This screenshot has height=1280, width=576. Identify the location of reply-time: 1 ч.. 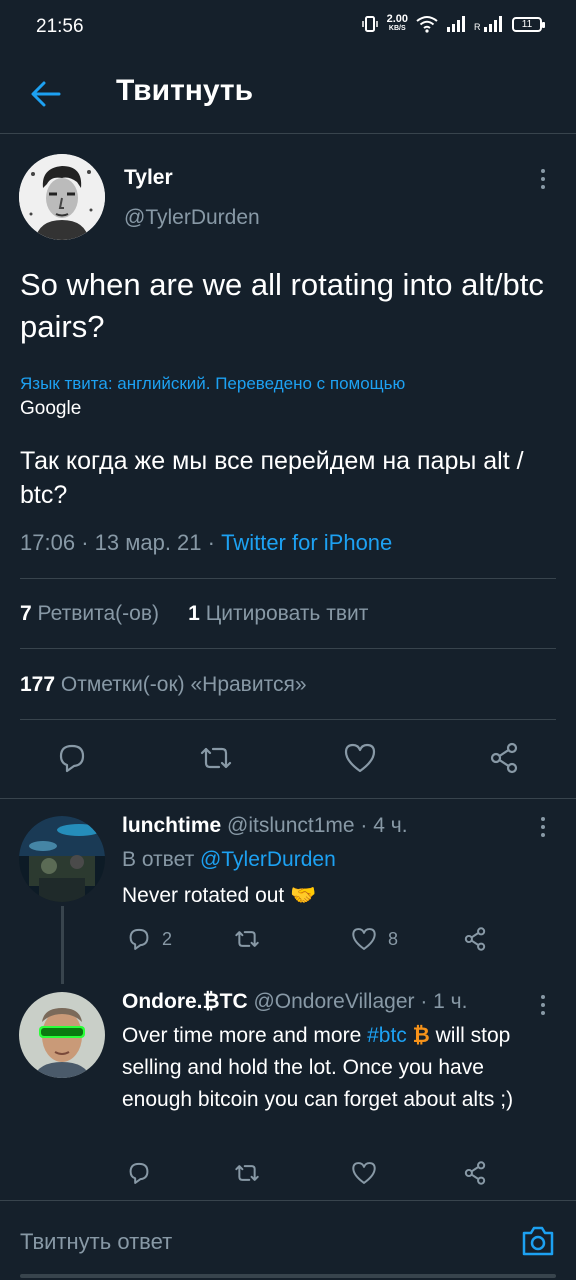
(450, 1001).